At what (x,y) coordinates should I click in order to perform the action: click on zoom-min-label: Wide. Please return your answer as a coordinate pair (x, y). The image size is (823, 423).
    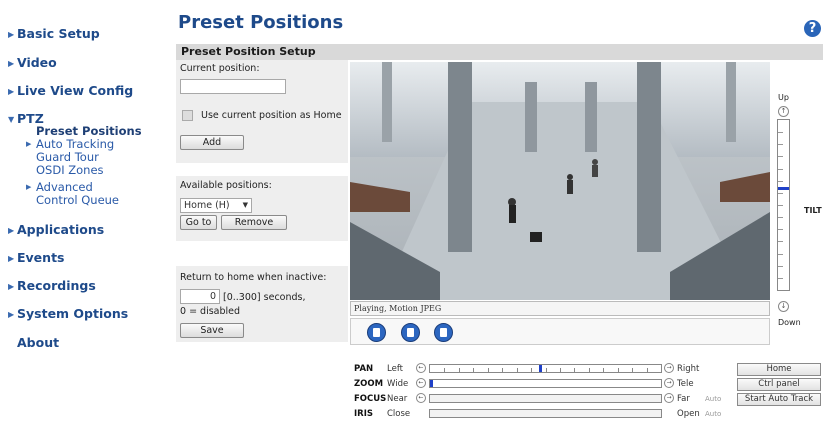
    Looking at the image, I should click on (398, 384).